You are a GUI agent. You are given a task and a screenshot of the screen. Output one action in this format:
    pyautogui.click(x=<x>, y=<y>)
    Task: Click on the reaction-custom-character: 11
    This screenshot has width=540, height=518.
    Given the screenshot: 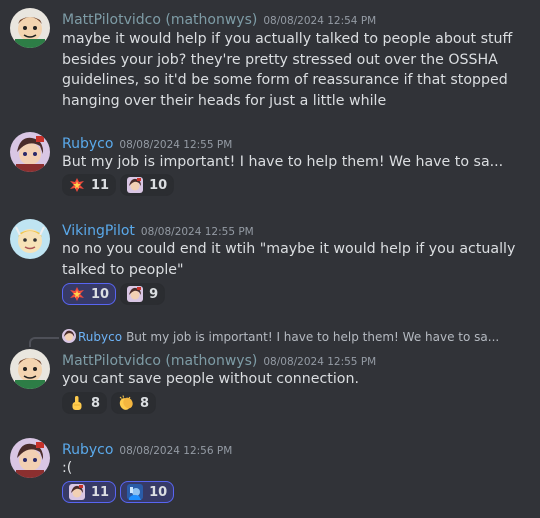 What is the action you would take?
    pyautogui.click(x=89, y=492)
    